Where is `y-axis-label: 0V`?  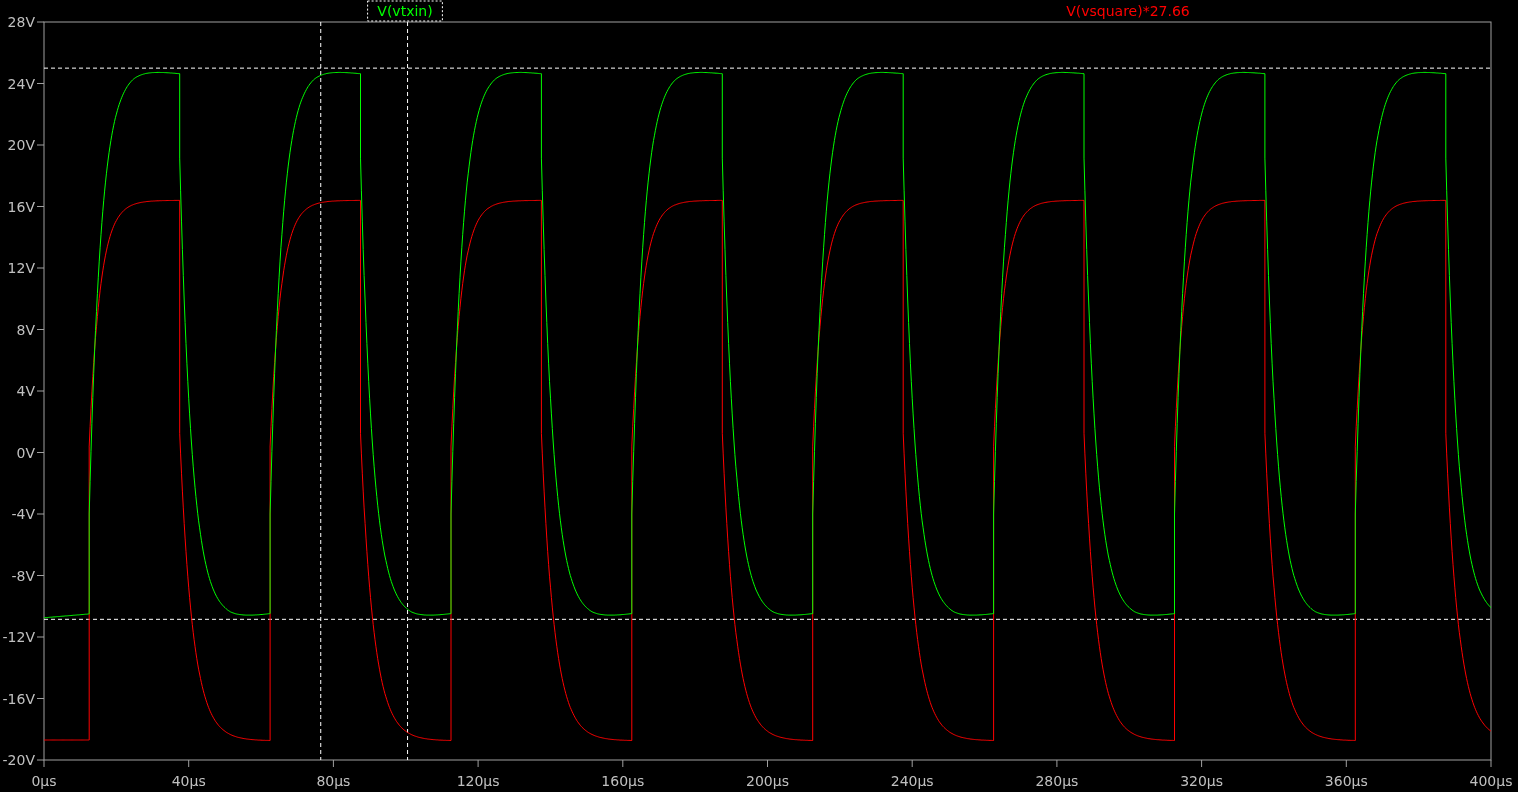 y-axis-label: 0V is located at coordinates (25, 452).